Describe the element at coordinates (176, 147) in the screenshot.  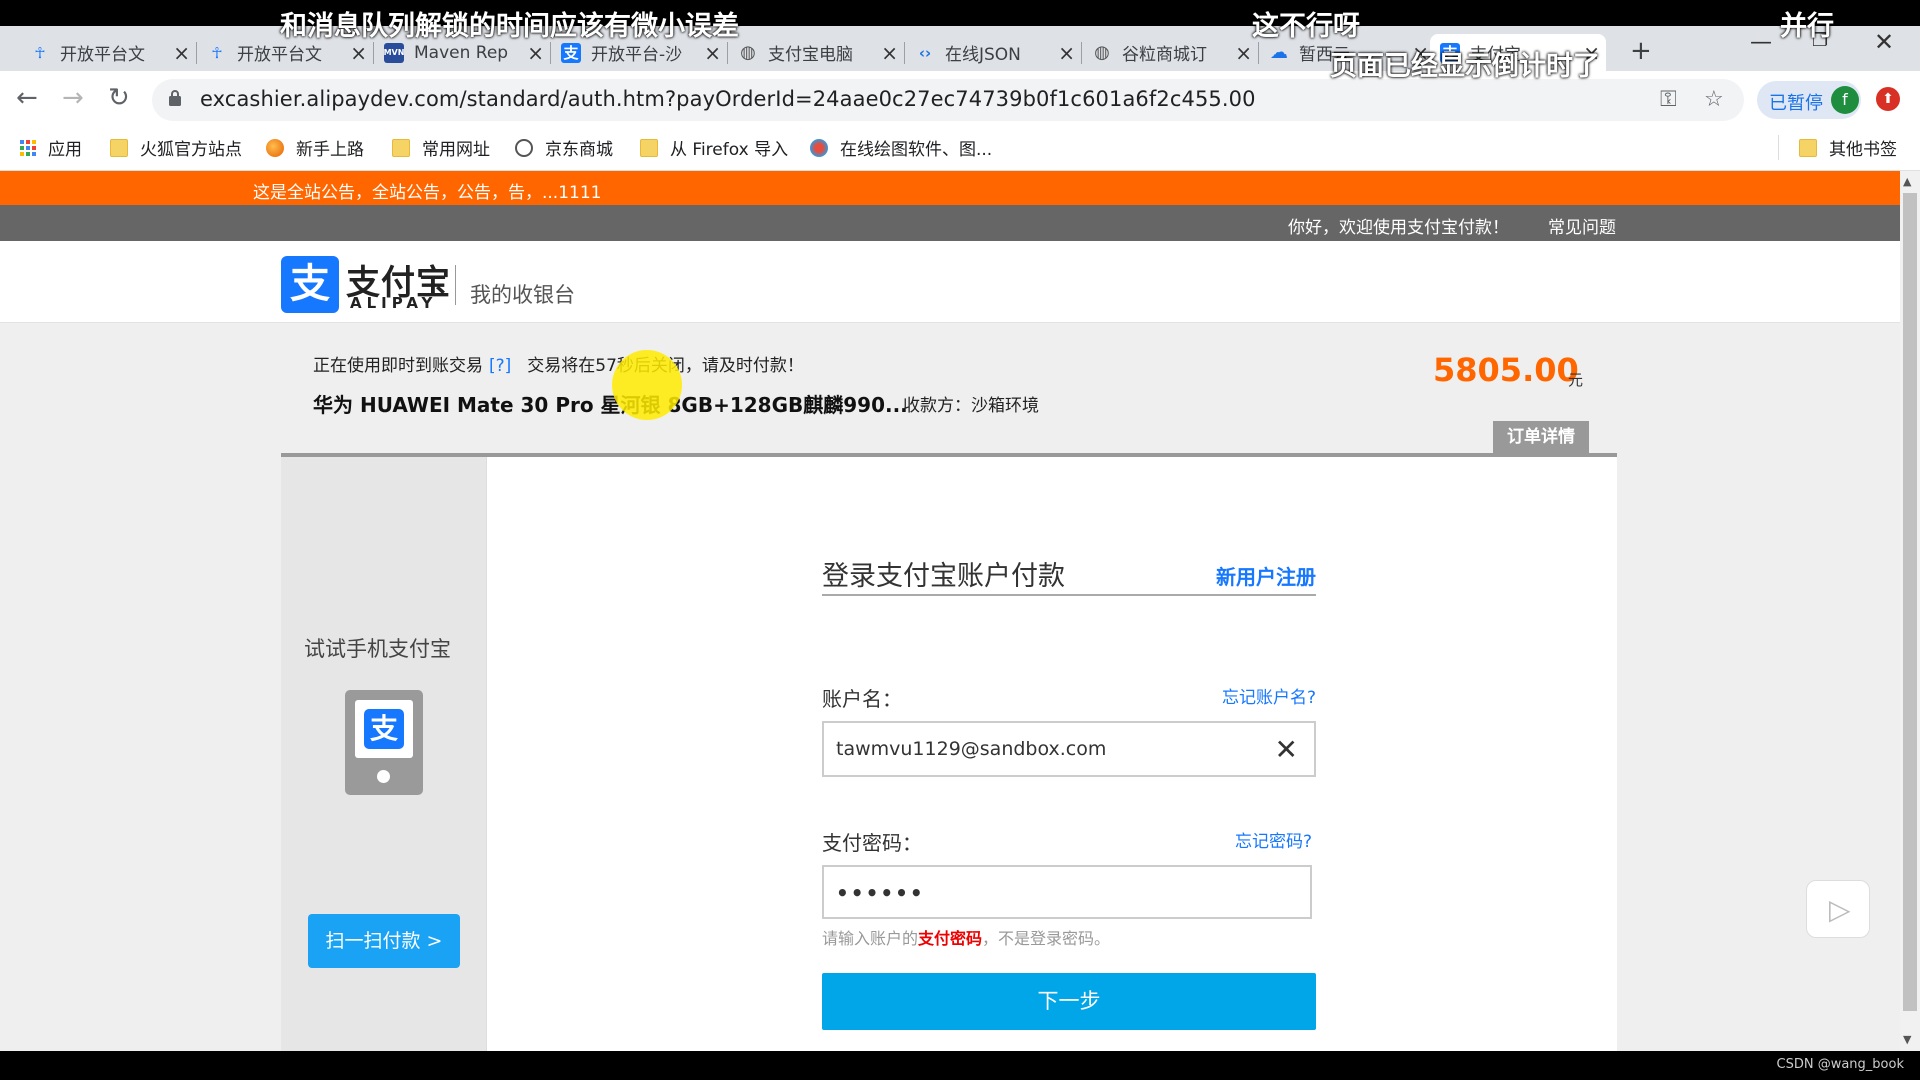
I see `bookmark-item: 火狐官方站点` at that location.